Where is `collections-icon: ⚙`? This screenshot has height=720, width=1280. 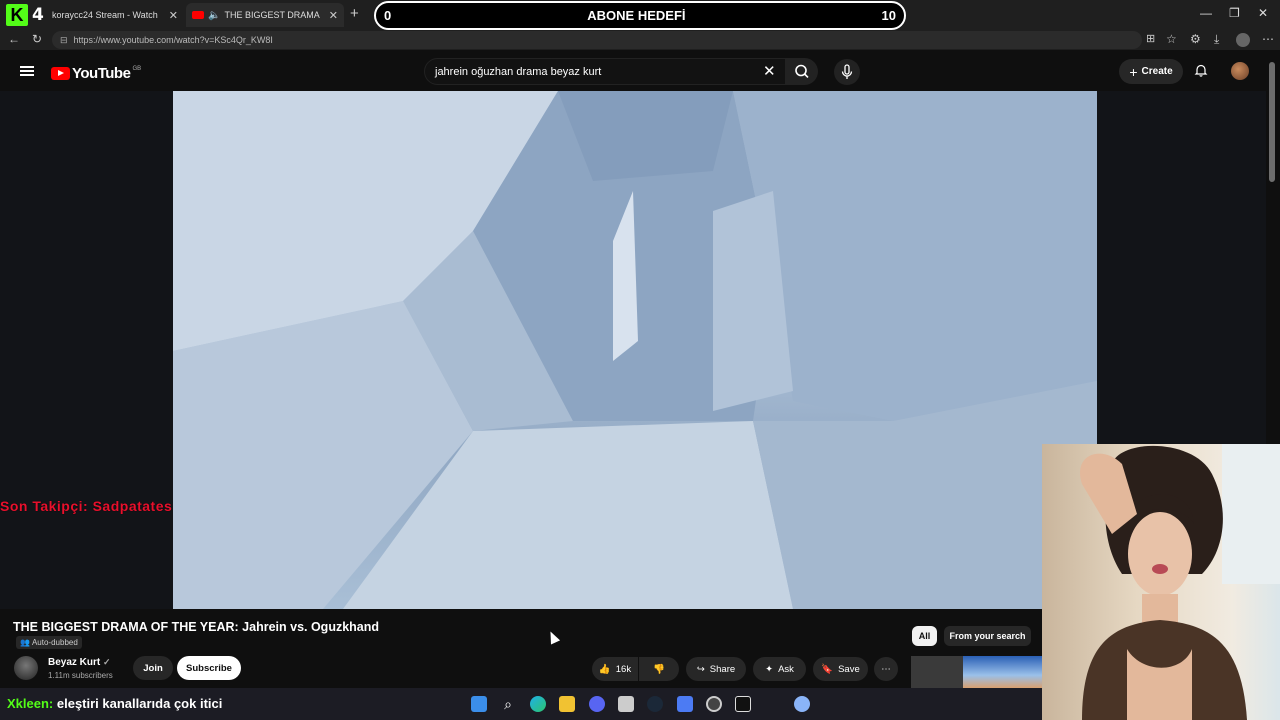 collections-icon: ⚙ is located at coordinates (1195, 39).